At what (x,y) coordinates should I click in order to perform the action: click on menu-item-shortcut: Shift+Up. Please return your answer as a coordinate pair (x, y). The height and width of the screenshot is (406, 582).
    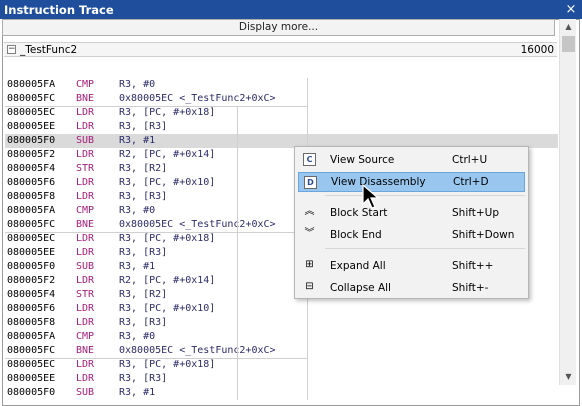
    Looking at the image, I should click on (476, 213).